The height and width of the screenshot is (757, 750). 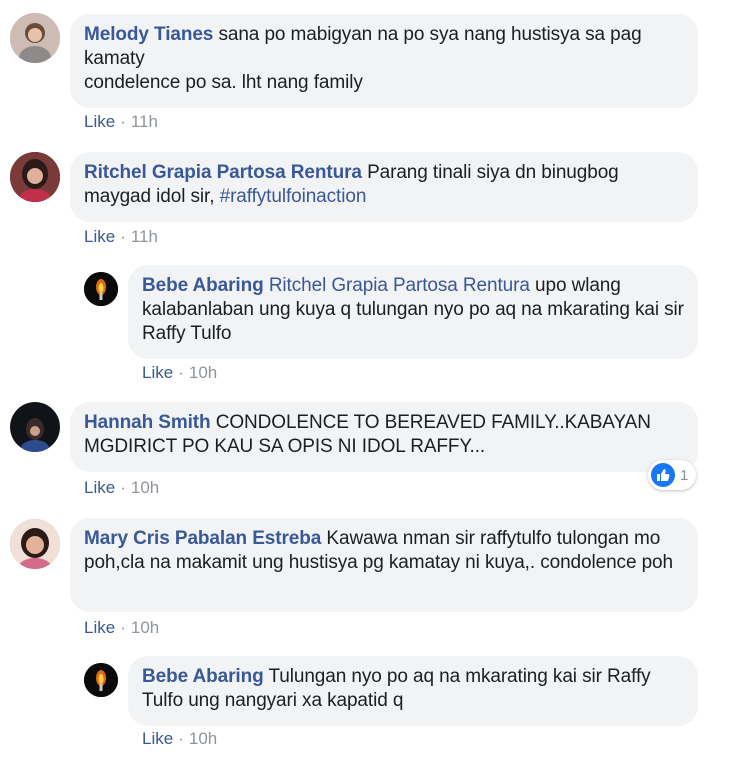 I want to click on hashtag-link: #raffytulfoinaction, so click(x=293, y=196).